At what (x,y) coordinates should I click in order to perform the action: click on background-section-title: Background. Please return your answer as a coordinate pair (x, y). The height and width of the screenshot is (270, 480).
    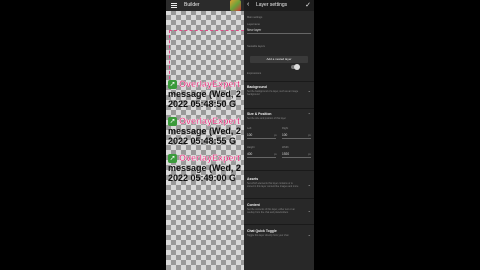
    Looking at the image, I should click on (257, 87).